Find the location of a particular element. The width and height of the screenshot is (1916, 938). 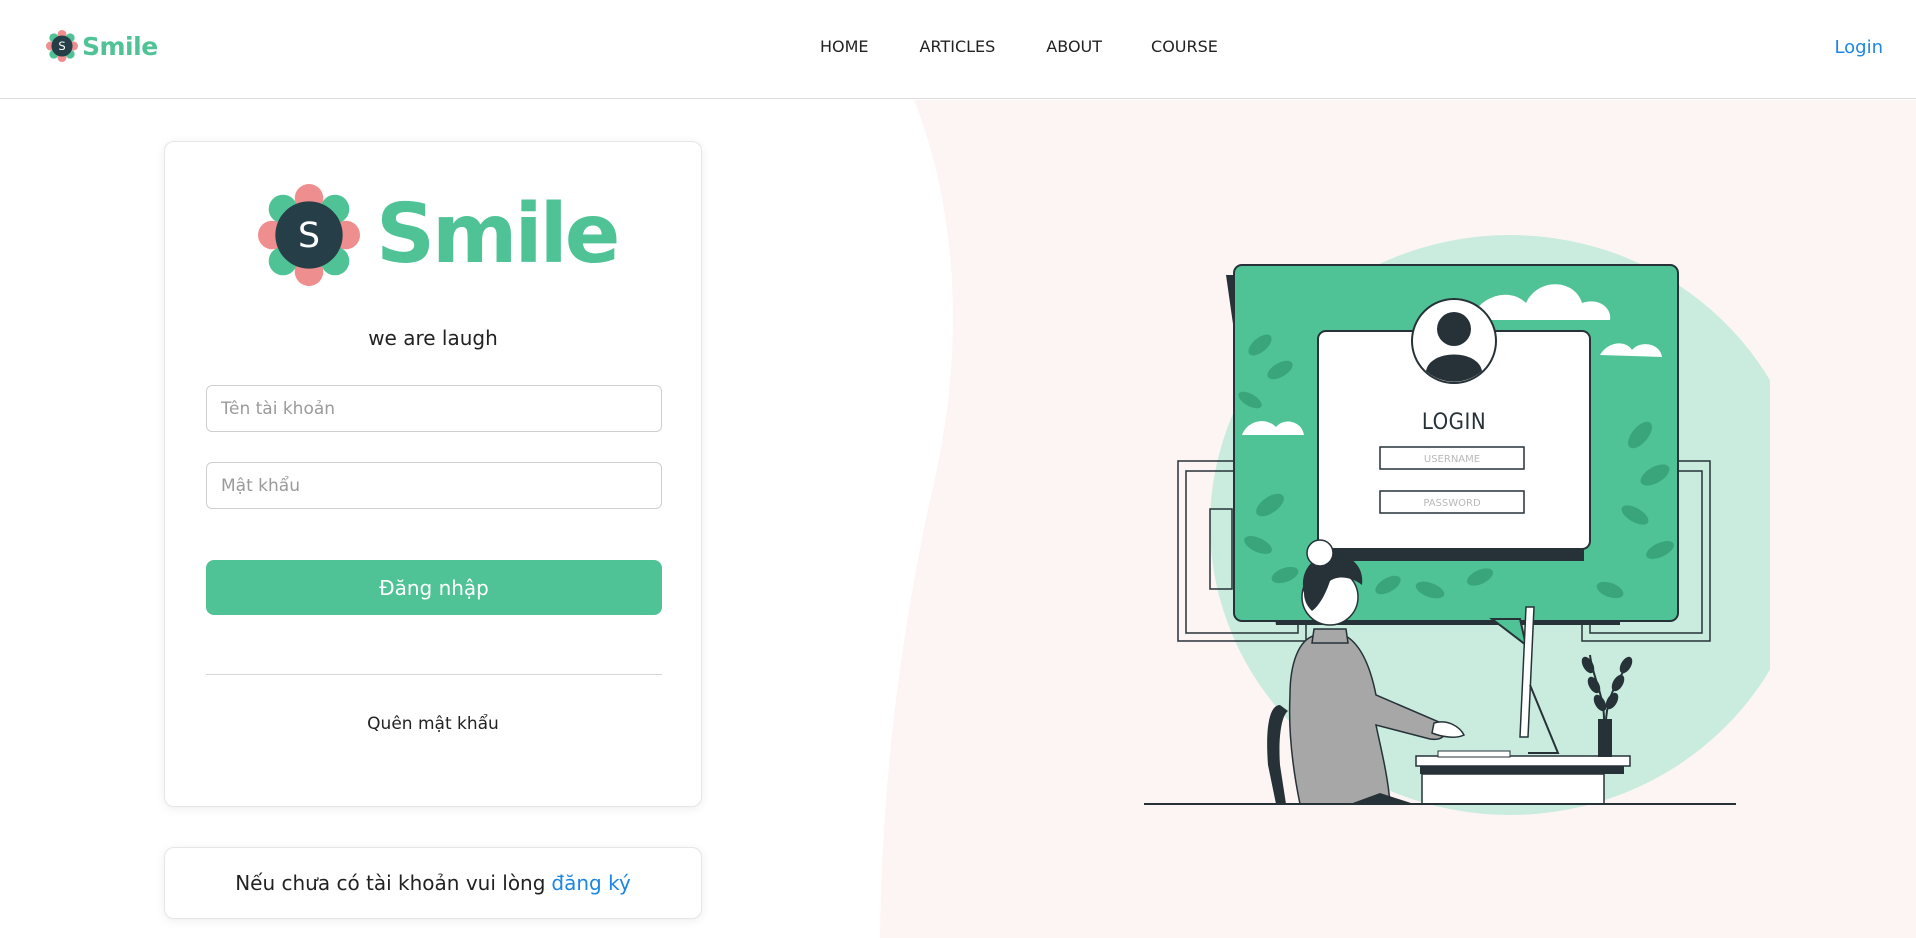

brand-name: Smile is located at coordinates (120, 46).